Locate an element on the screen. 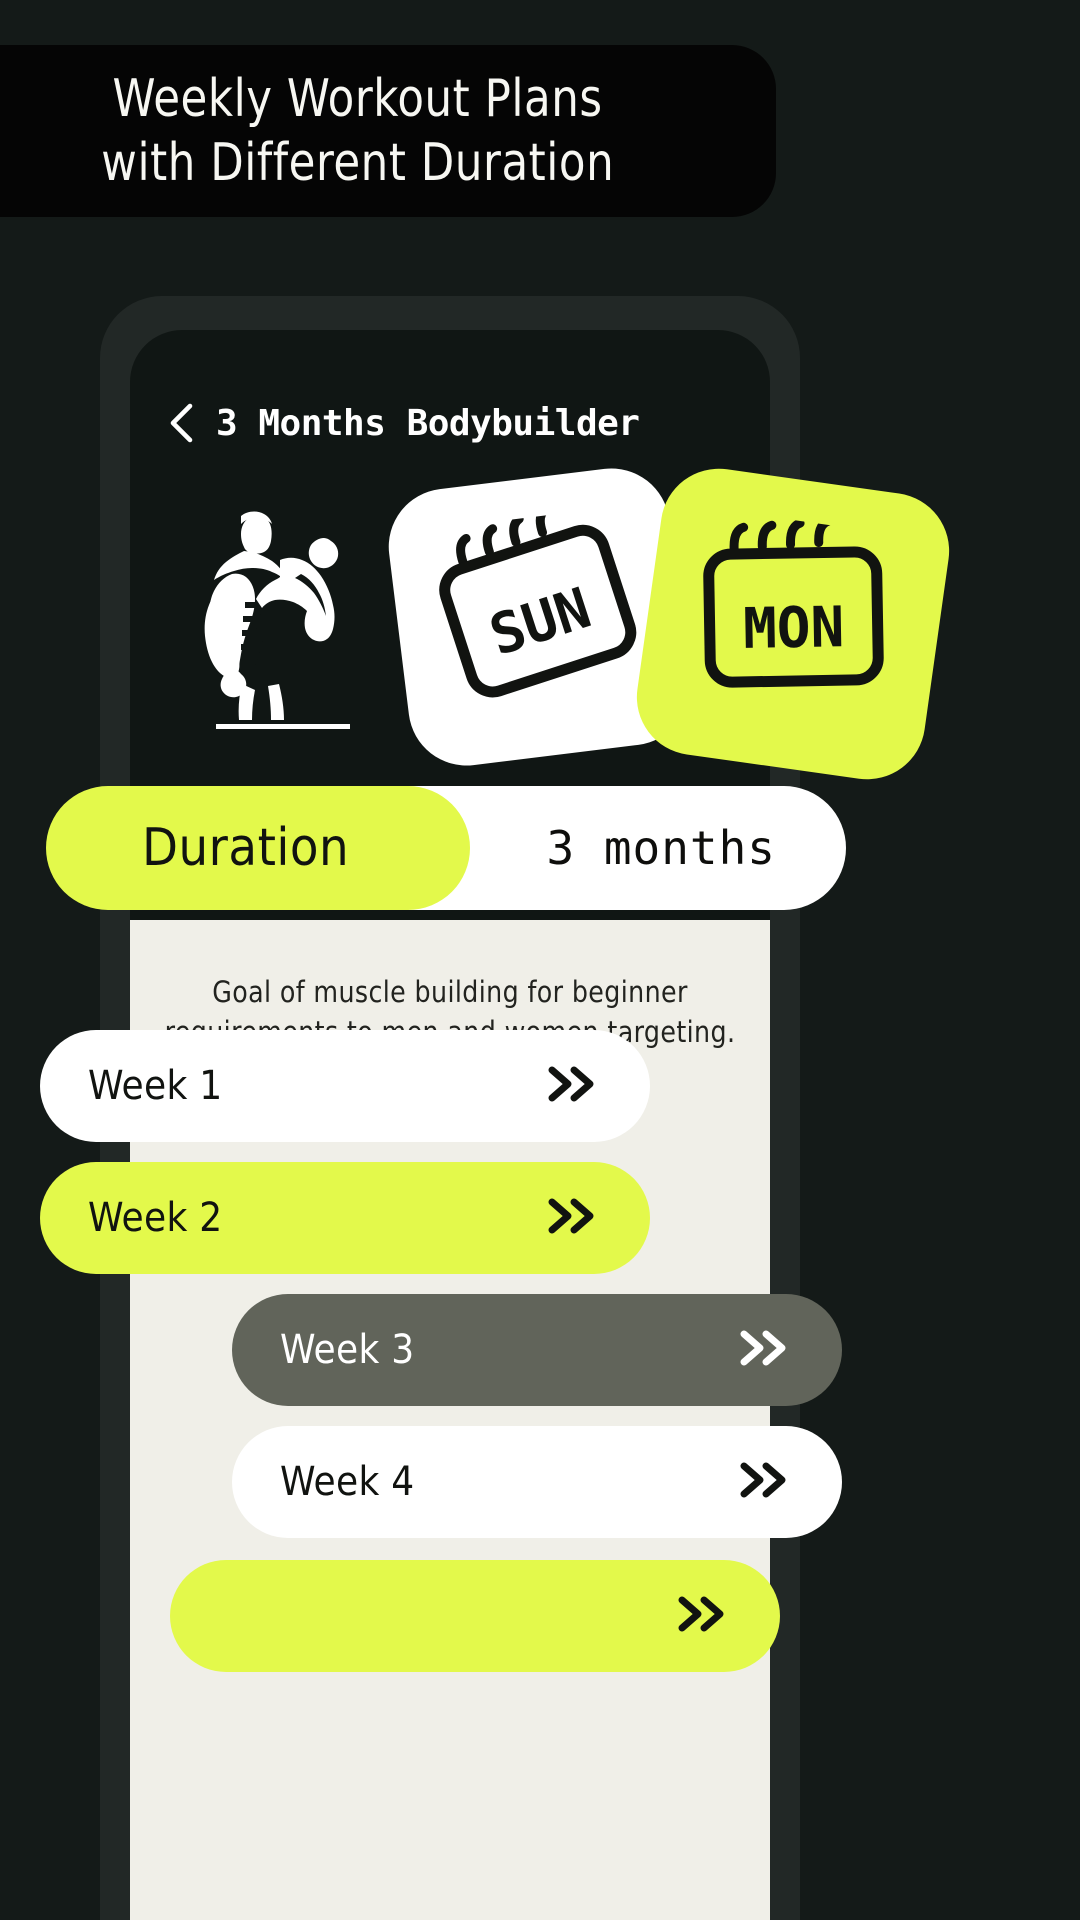 This screenshot has height=1920, width=1080. week-row-3-label: Week 3 is located at coordinates (347, 1350).